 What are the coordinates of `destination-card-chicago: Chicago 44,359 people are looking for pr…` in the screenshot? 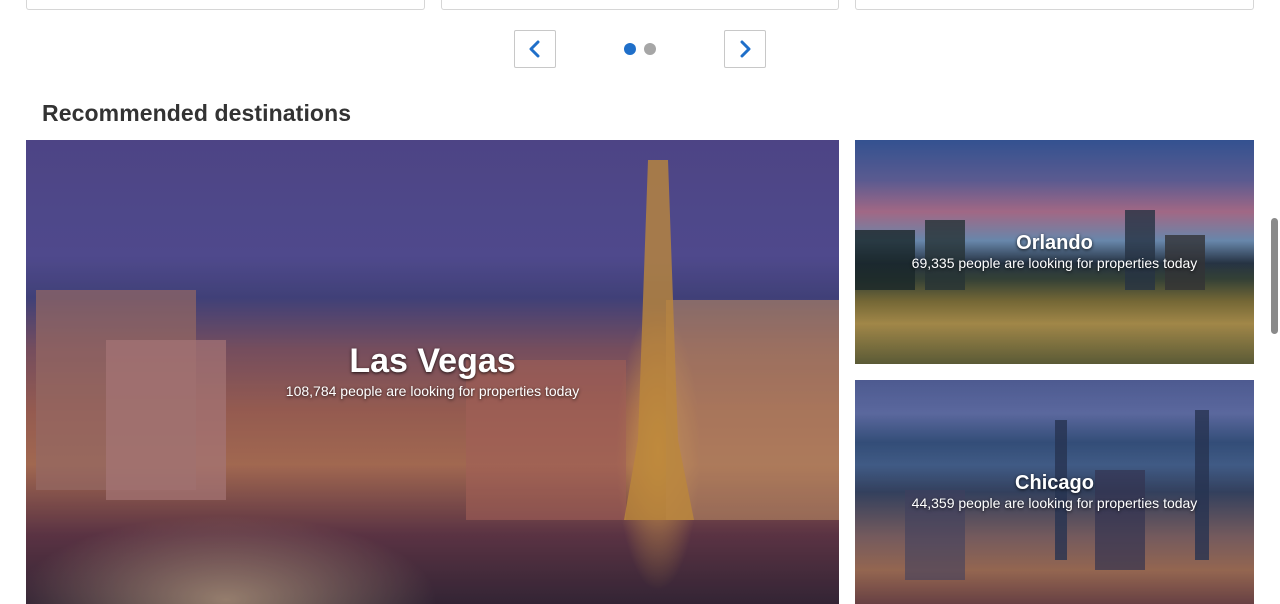 It's located at (1054, 492).